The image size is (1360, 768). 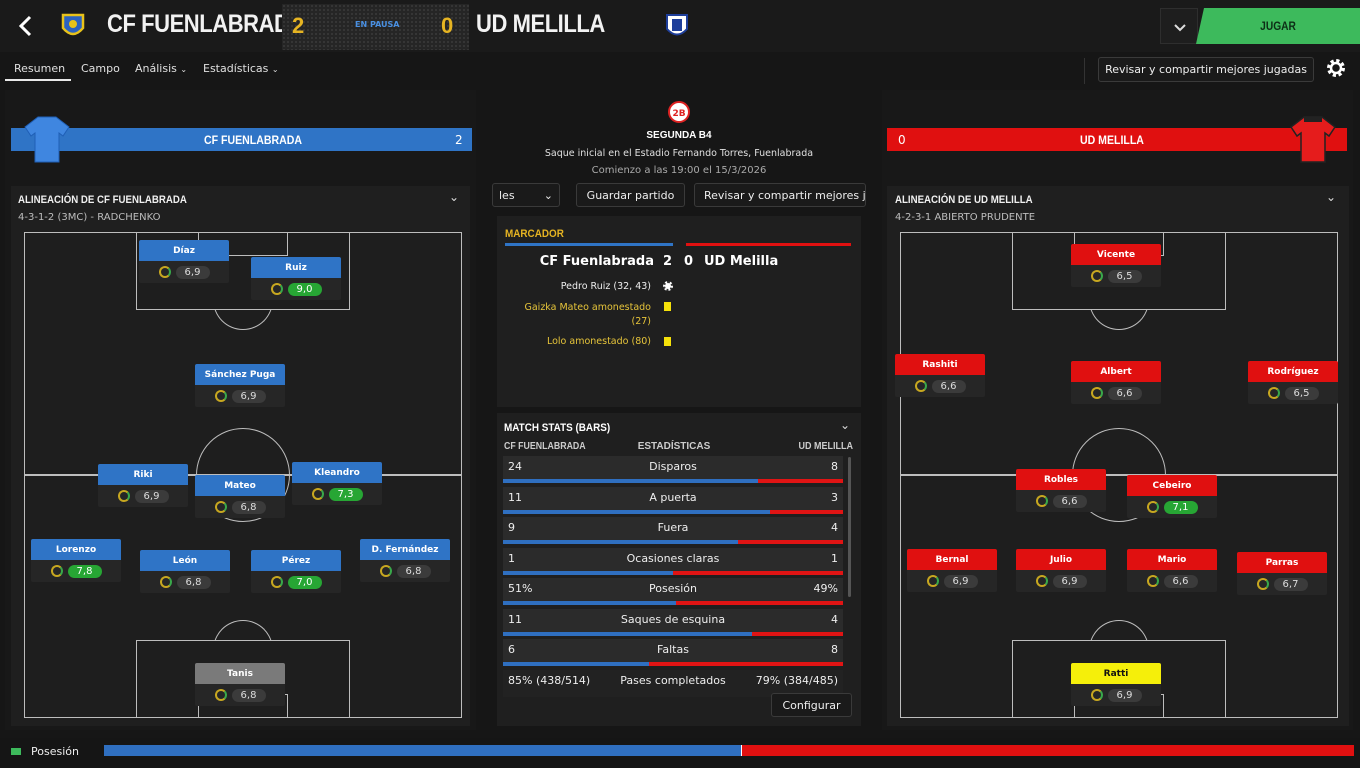 I want to click on match-status: EN PAUSA, so click(x=377, y=24).